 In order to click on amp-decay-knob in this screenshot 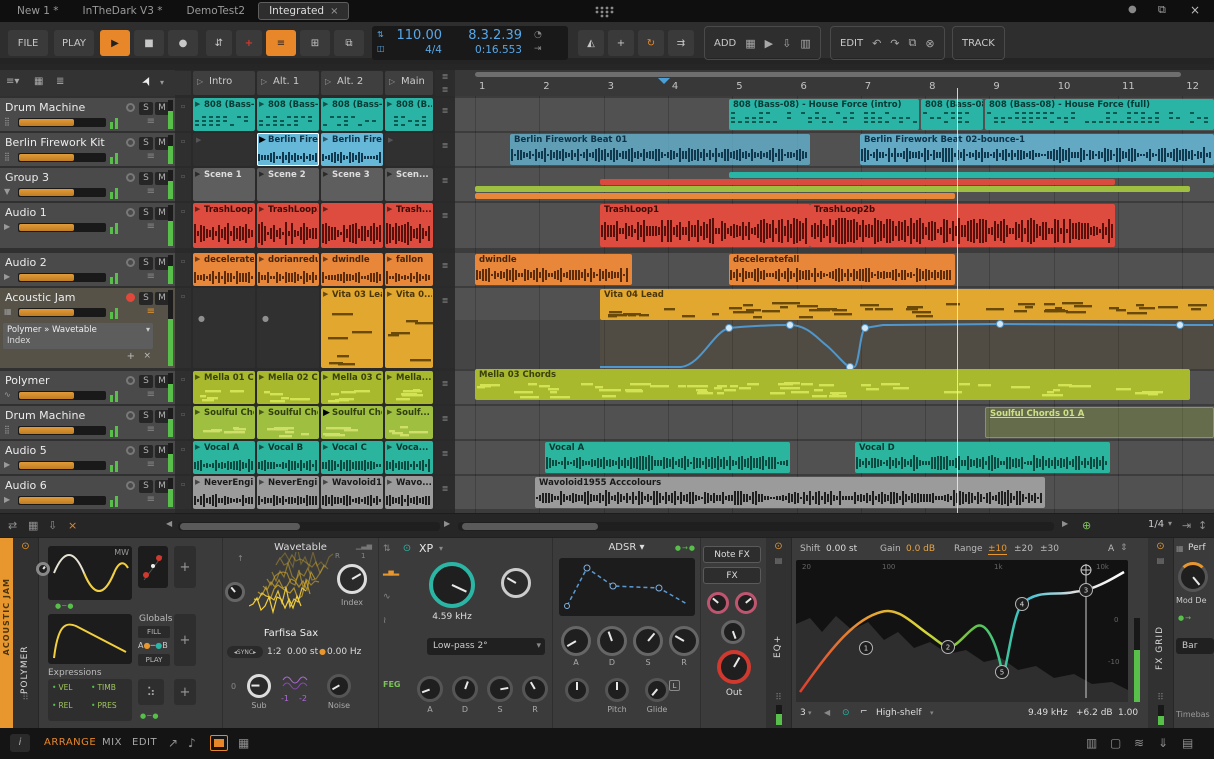, I will do `click(612, 641)`.